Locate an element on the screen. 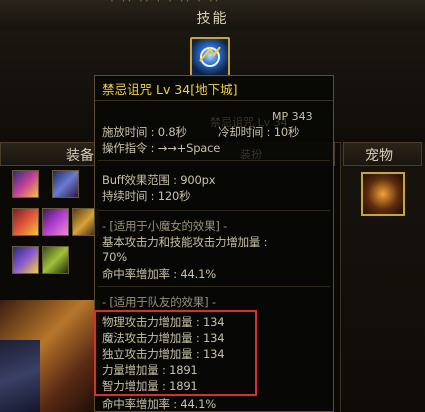 The height and width of the screenshot is (412, 425). equipment-grid is located at coordinates (53, 228).